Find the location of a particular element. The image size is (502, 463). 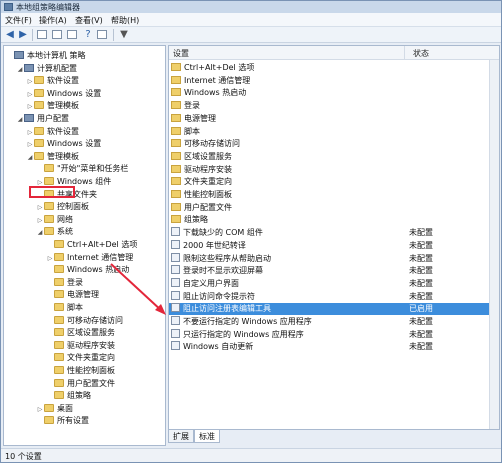

computer-icon is located at coordinates (19, 55).